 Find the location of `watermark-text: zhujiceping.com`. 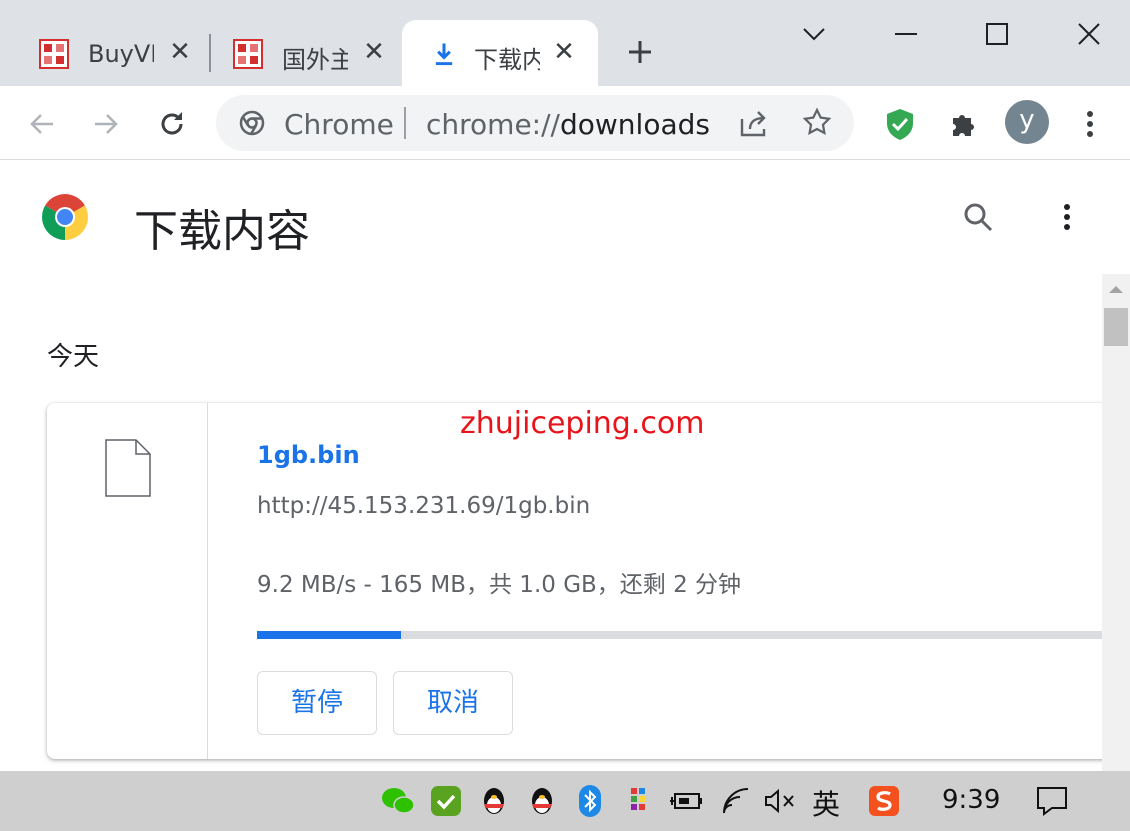

watermark-text: zhujiceping.com is located at coordinates (582, 423).